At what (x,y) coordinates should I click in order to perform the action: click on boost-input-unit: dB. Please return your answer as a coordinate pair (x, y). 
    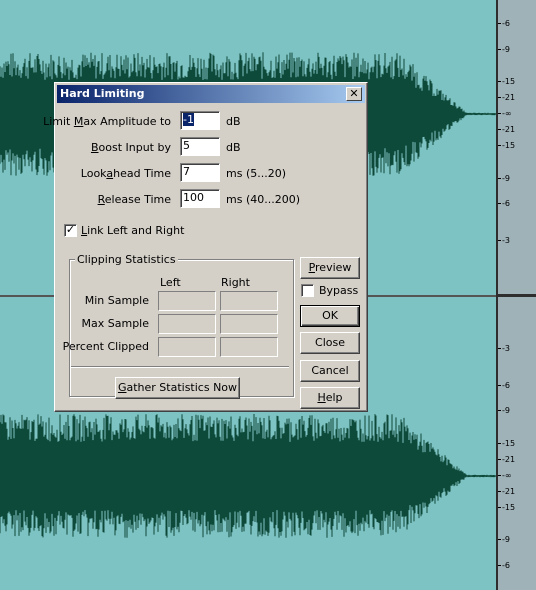
    Looking at the image, I should click on (233, 147).